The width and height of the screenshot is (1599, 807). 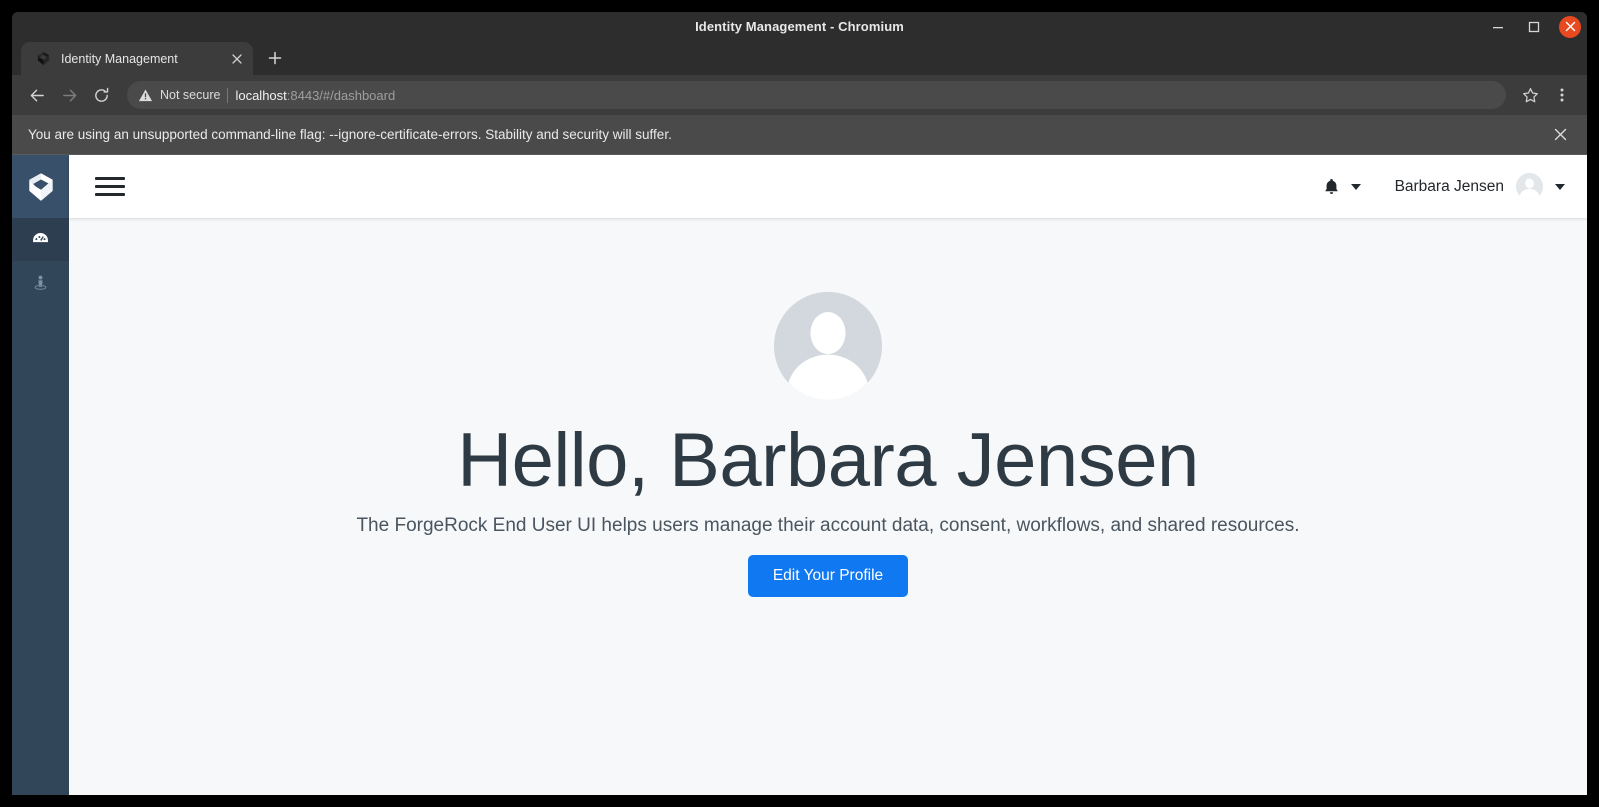 I want to click on url-host: localhost, so click(x=261, y=95).